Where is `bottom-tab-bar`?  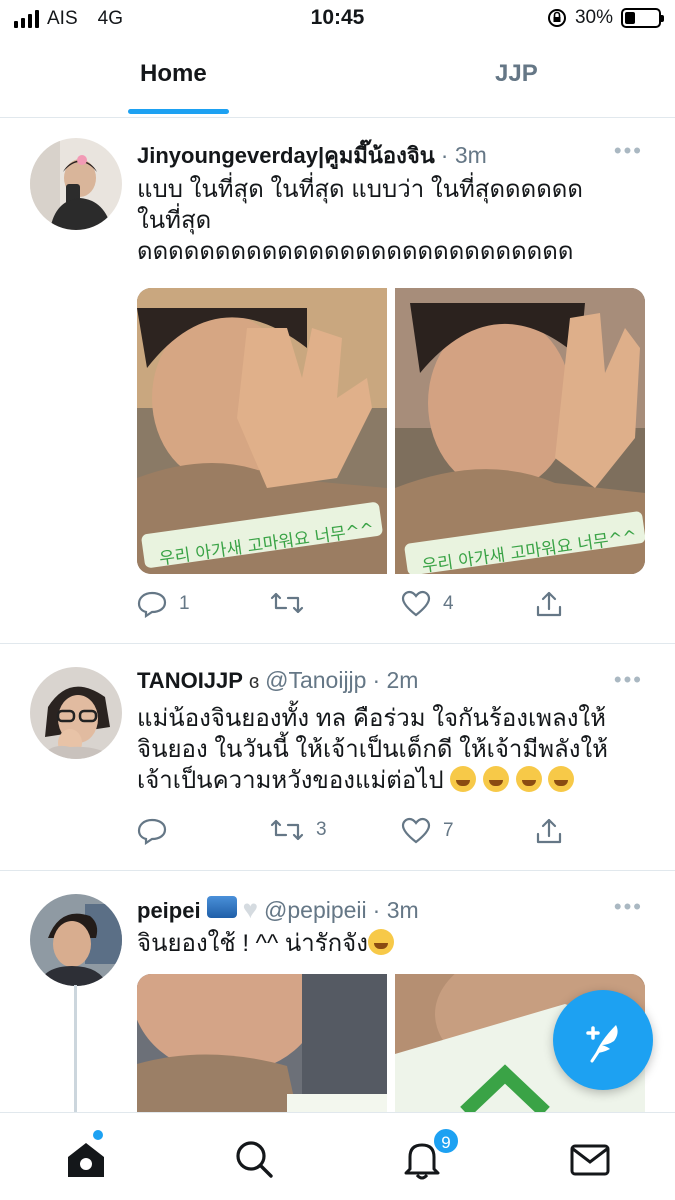
bottom-tab-bar is located at coordinates (337, 1156).